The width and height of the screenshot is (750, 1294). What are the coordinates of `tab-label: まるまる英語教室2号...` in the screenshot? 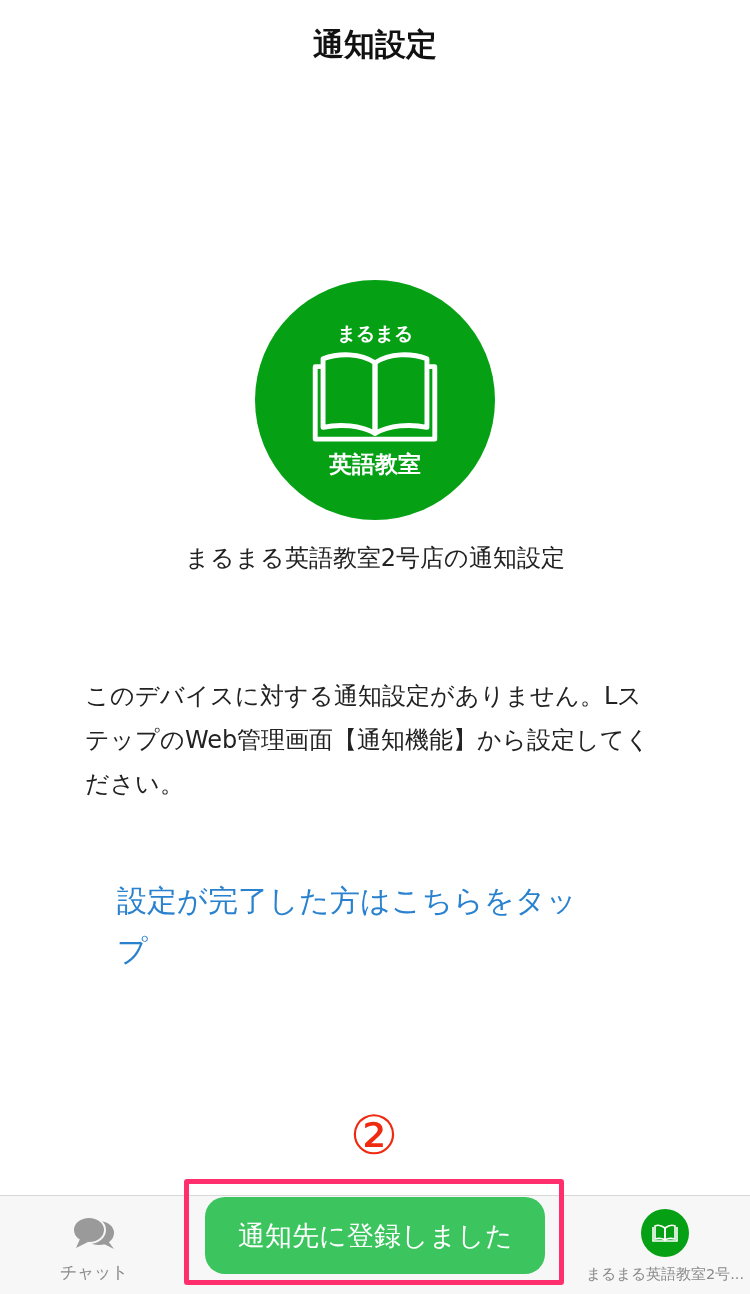 It's located at (664, 1274).